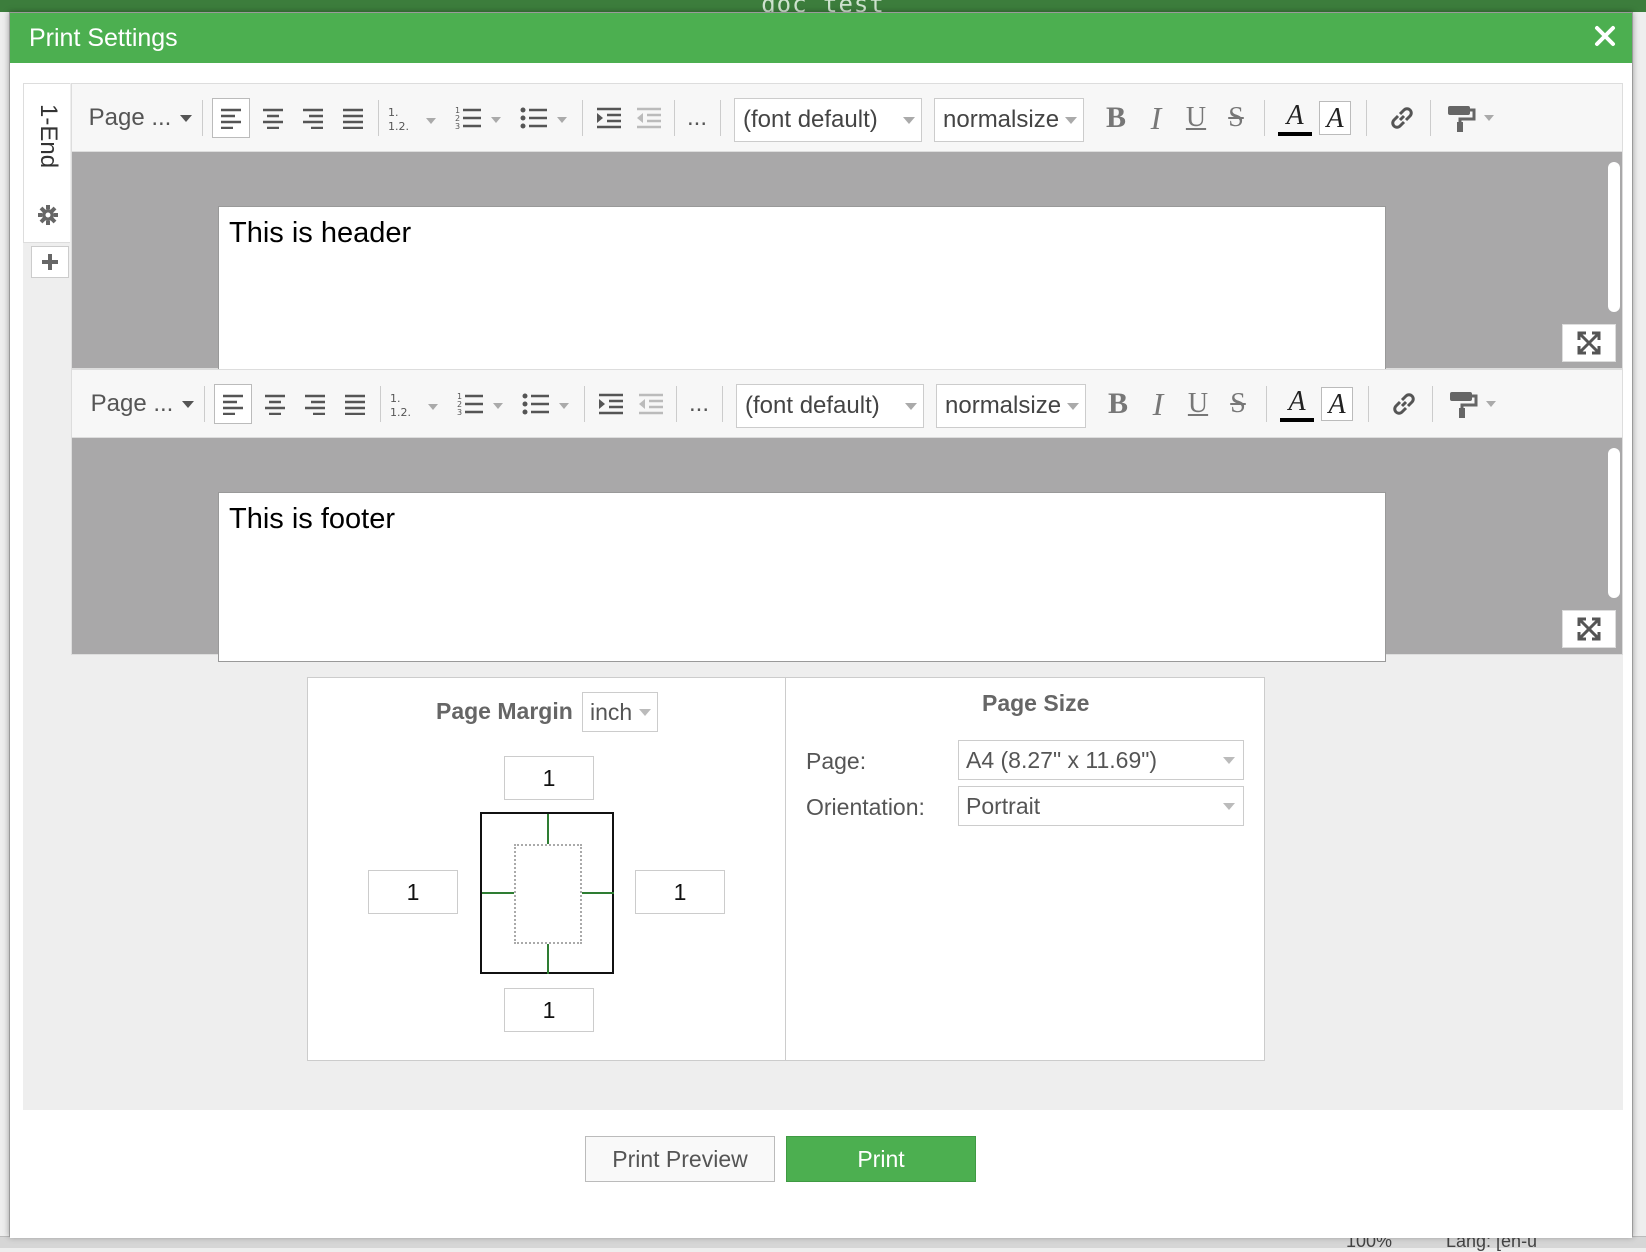 The height and width of the screenshot is (1252, 1646). What do you see at coordinates (50, 262) in the screenshot?
I see `add-section-button` at bounding box center [50, 262].